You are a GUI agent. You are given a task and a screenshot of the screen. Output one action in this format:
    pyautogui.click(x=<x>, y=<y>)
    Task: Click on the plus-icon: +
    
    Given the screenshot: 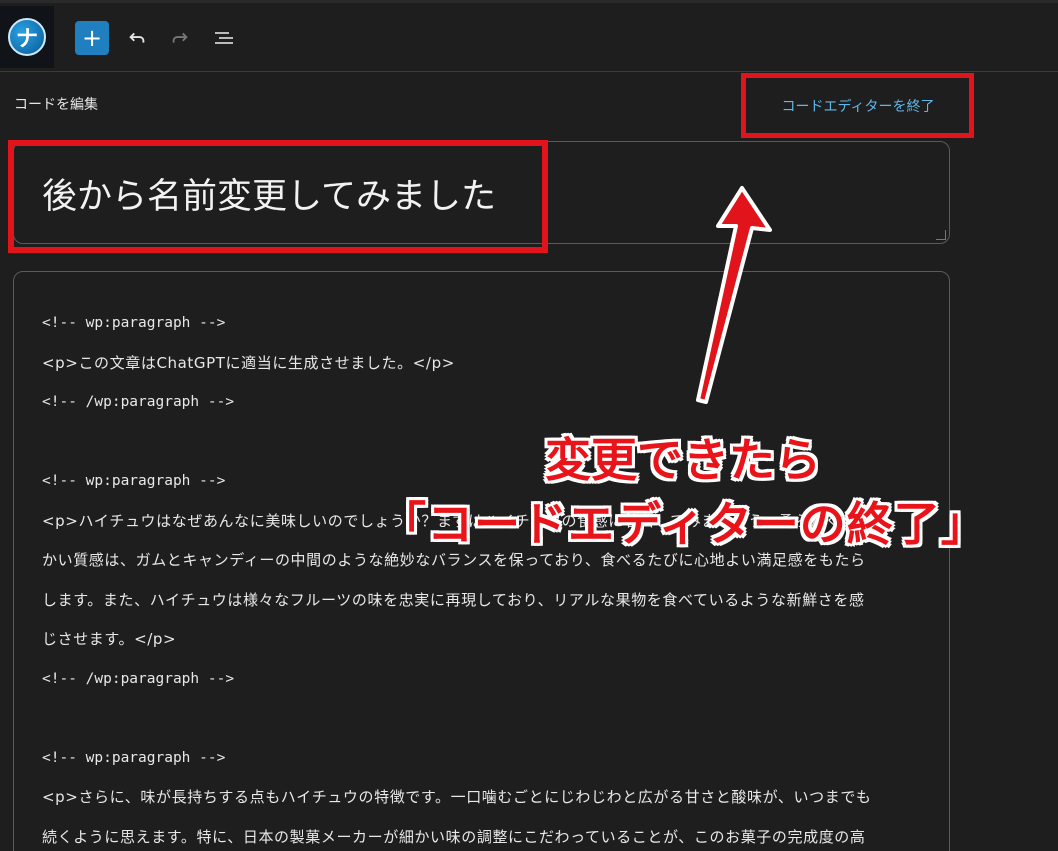 What is the action you would take?
    pyautogui.click(x=92, y=38)
    